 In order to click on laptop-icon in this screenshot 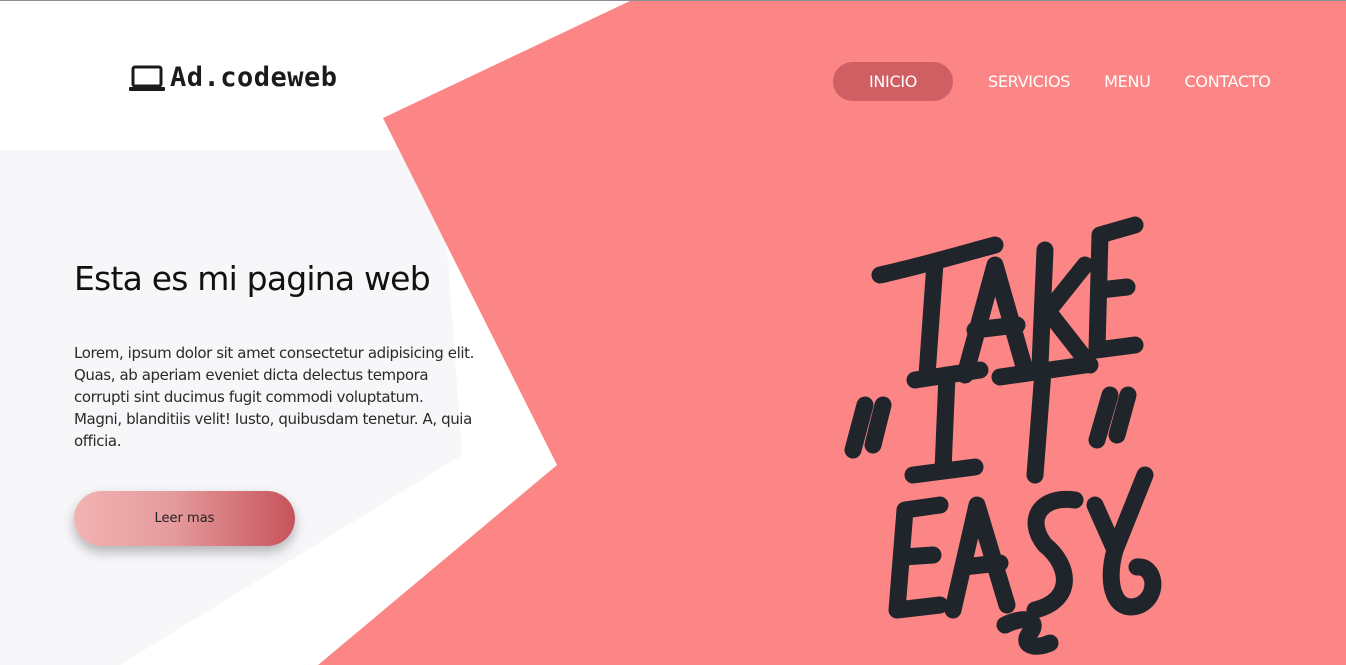, I will do `click(147, 78)`.